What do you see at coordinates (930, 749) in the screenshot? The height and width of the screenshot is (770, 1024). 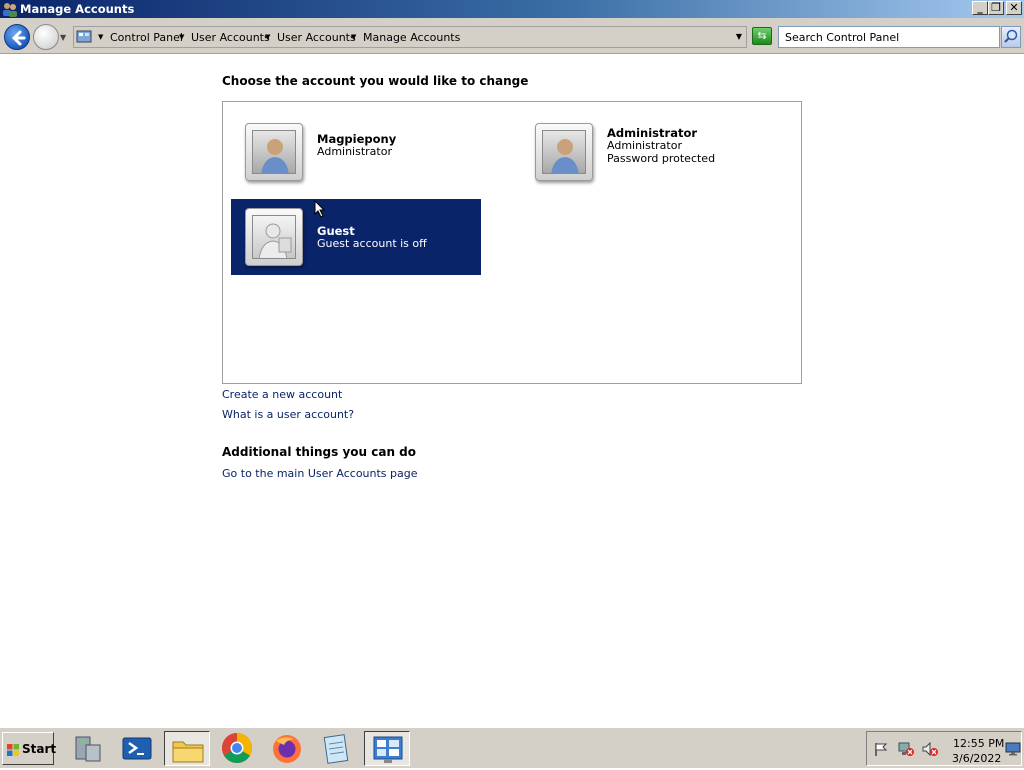 I see `volume-muted-icon` at bounding box center [930, 749].